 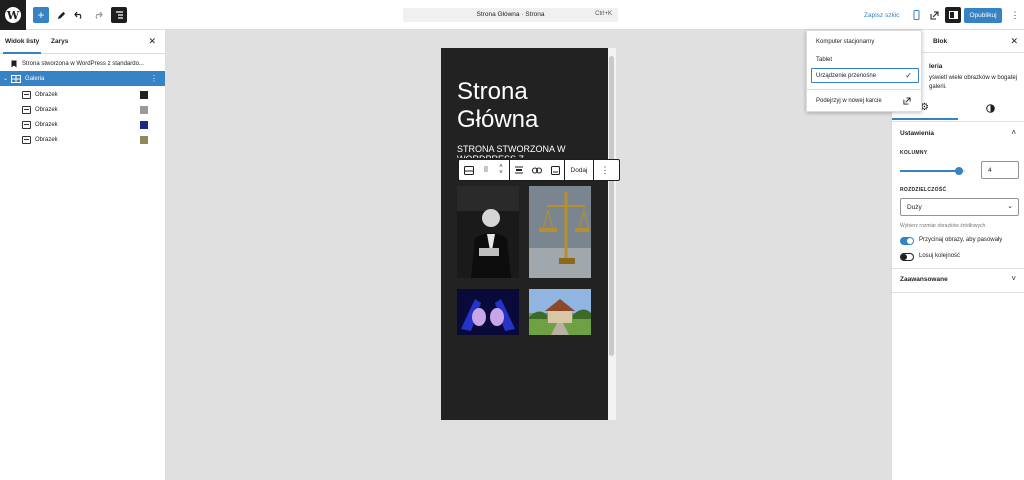 I want to click on align-wide-icon, so click(x=519, y=170).